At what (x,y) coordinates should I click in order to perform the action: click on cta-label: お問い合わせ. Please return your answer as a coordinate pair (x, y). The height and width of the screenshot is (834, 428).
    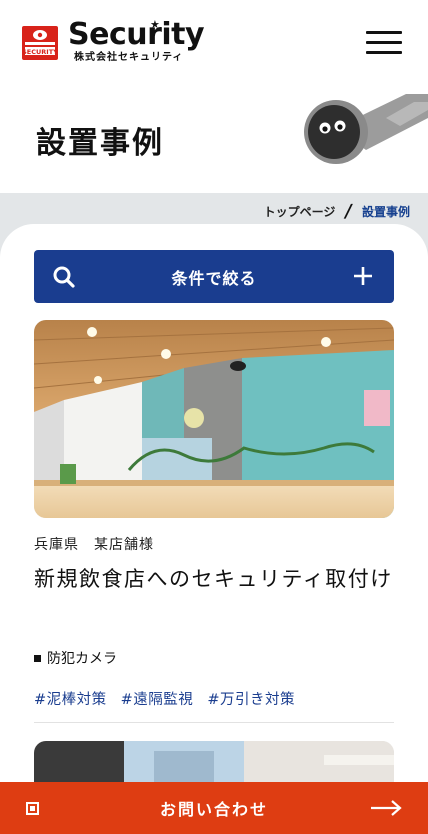
    Looking at the image, I should click on (213, 809).